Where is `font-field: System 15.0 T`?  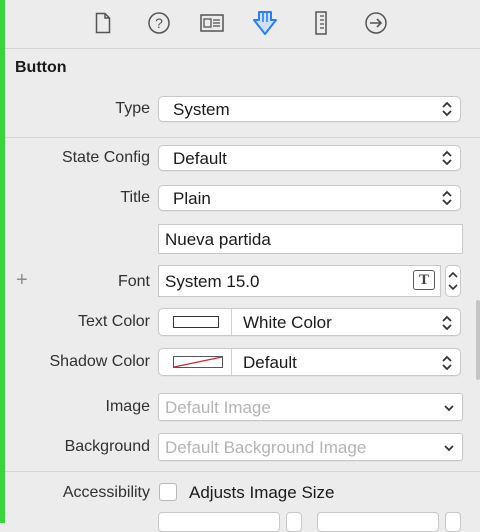
font-field: System 15.0 T is located at coordinates (299, 281).